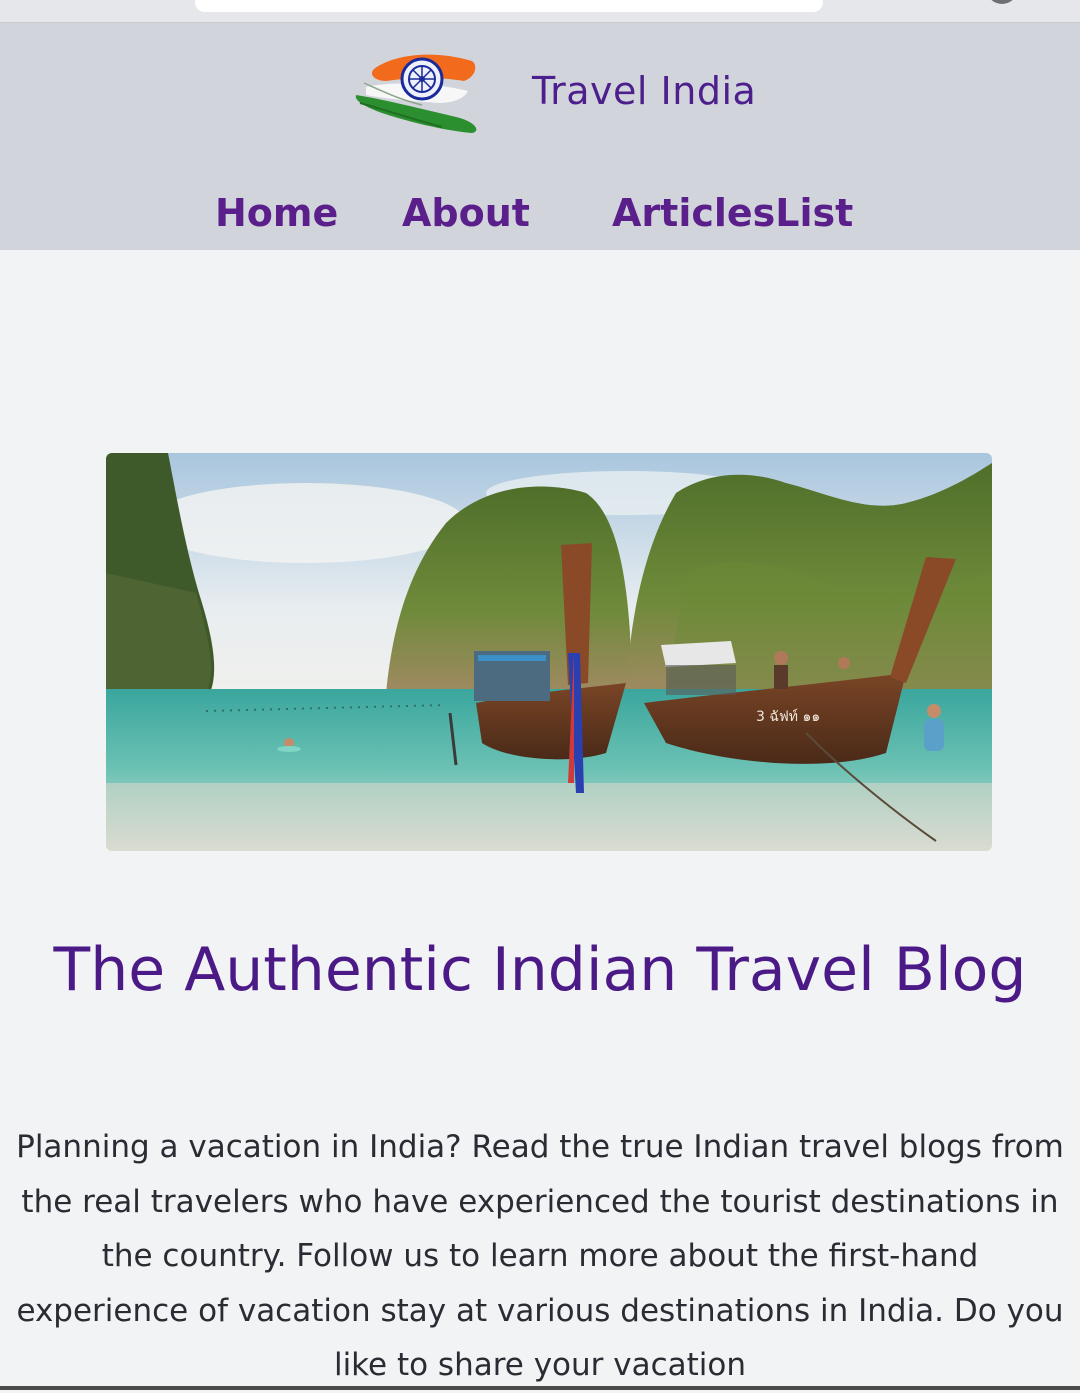  Describe the element at coordinates (509, 6) in the screenshot. I see `address-bar` at that location.